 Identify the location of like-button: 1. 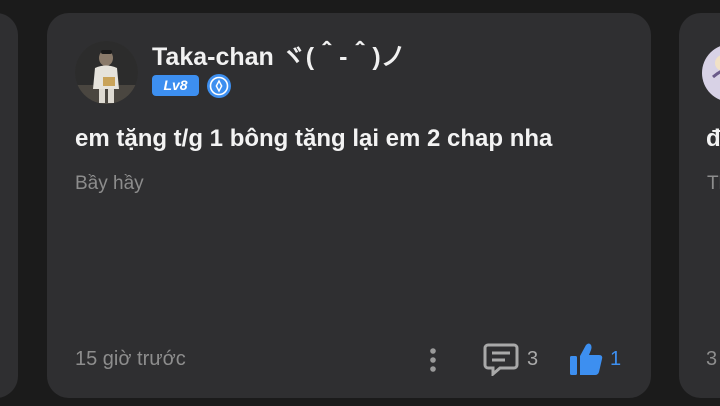
(594, 359).